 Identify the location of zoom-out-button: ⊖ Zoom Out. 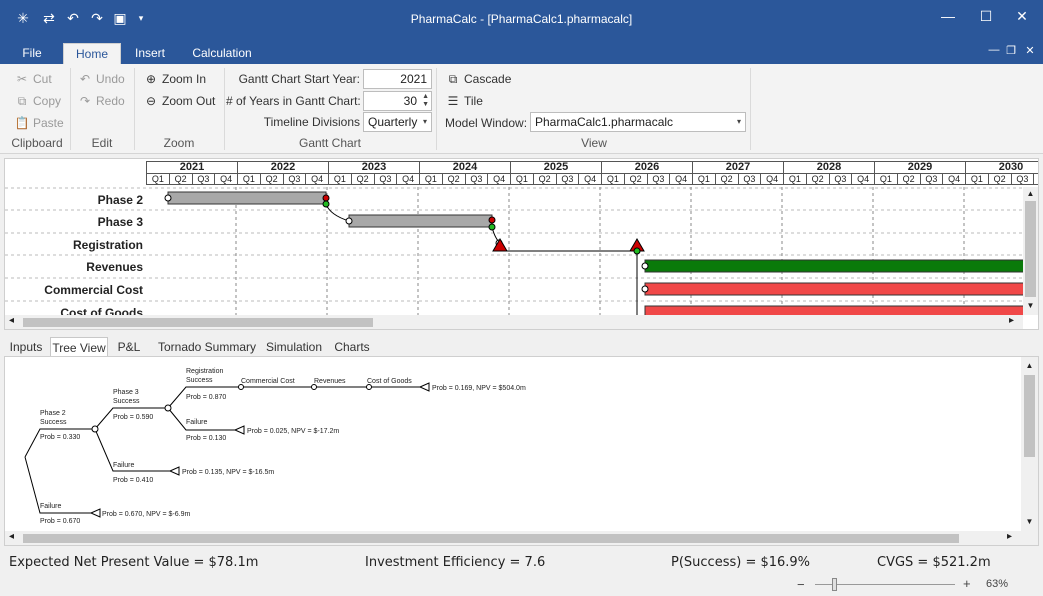
(179, 101).